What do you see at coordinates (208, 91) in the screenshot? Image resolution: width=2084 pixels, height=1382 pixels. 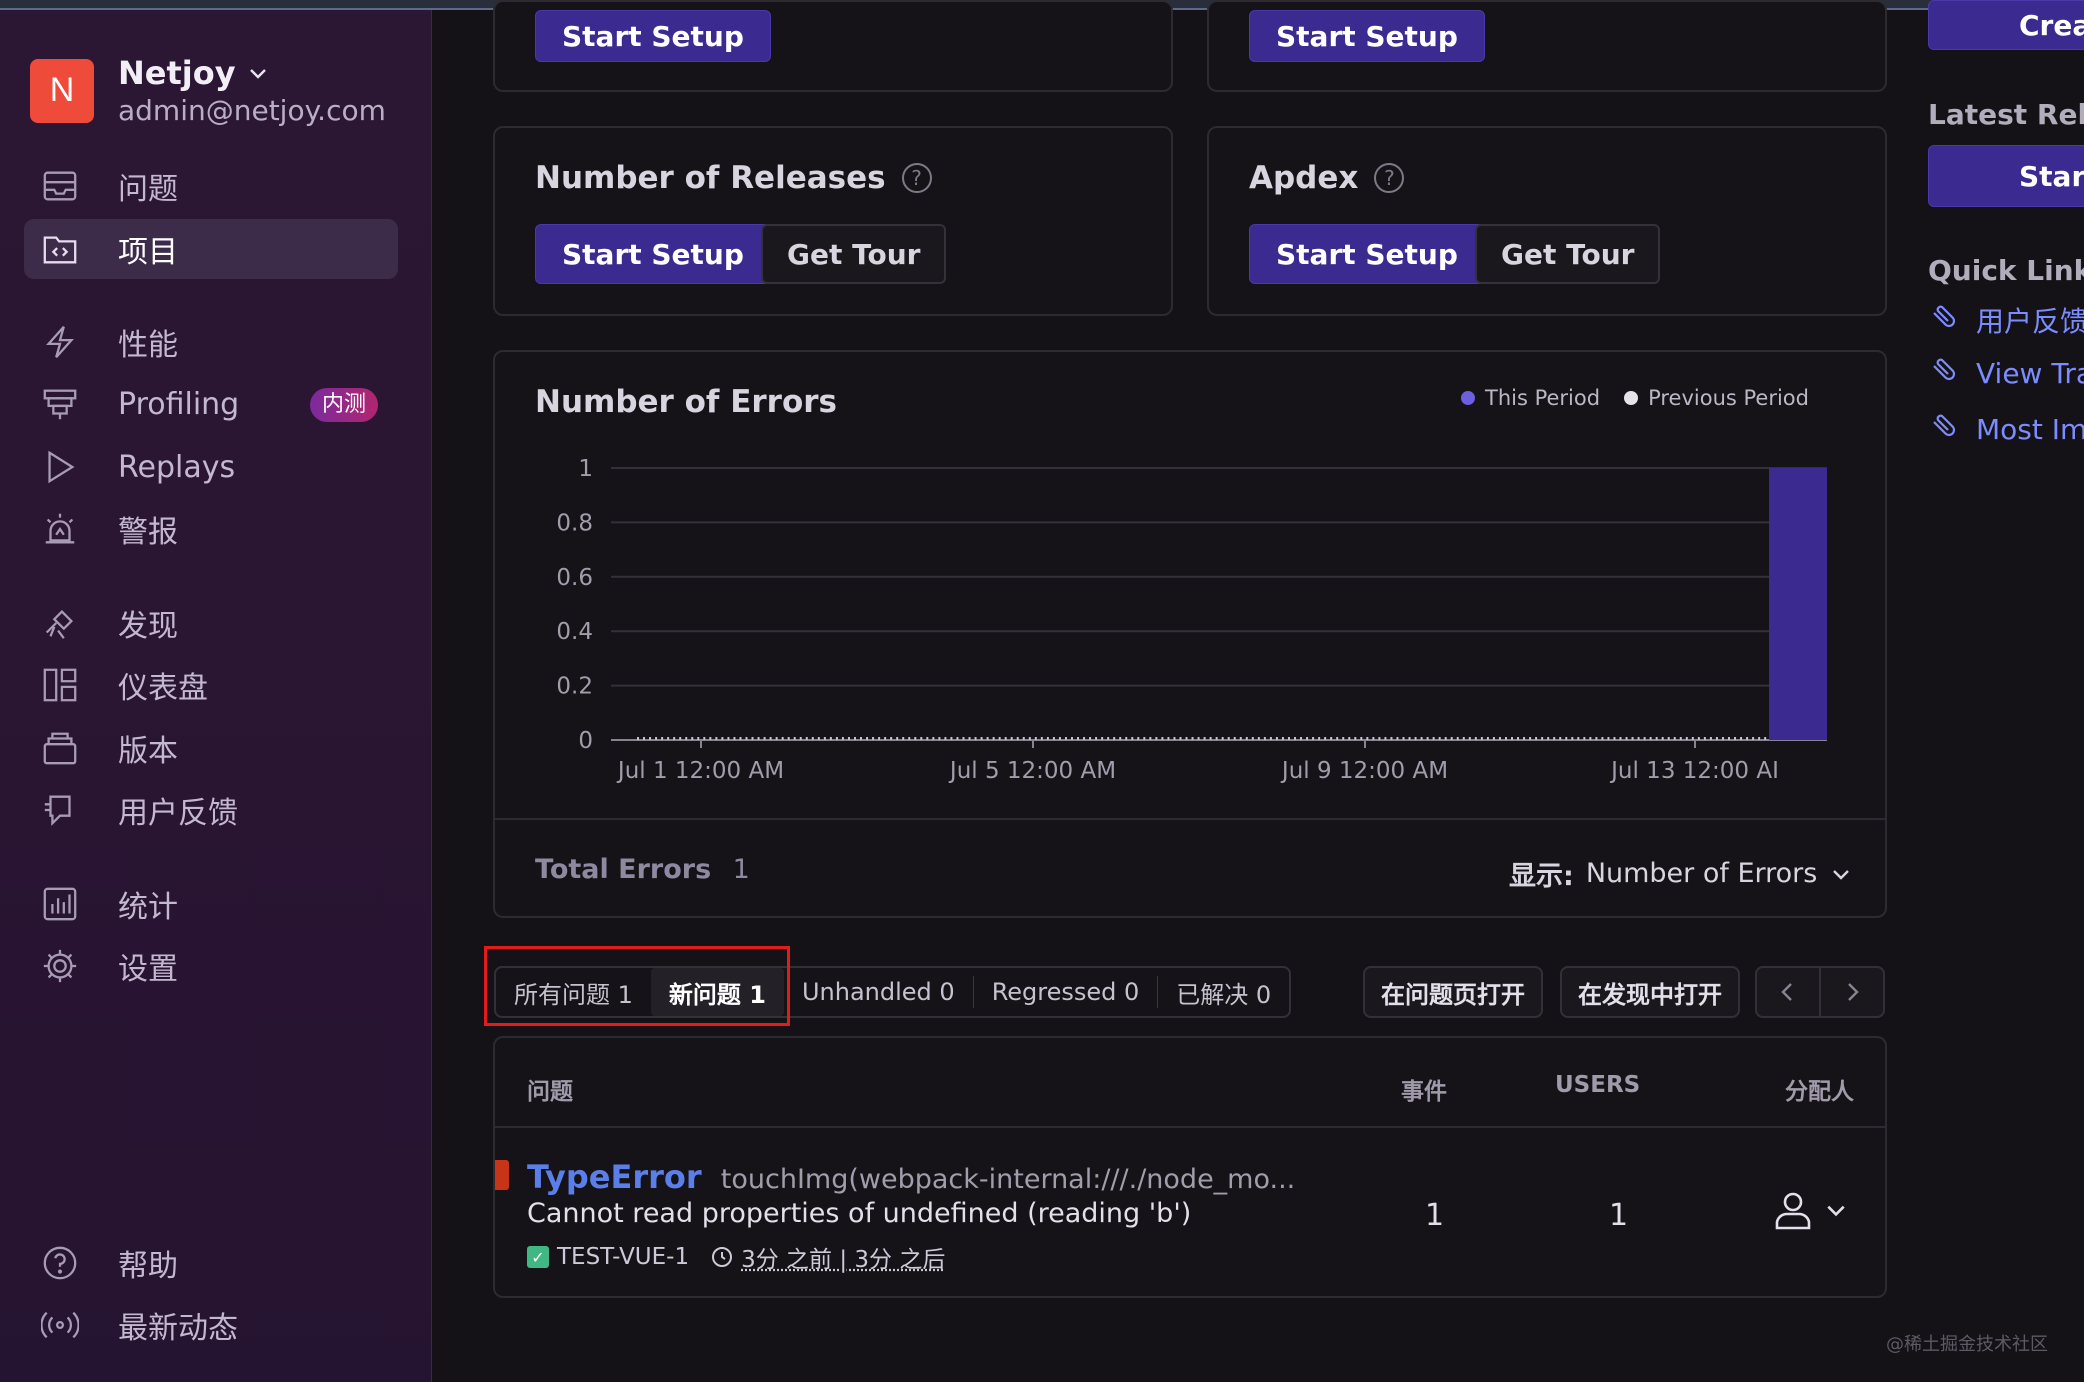 I see `org-switcher: N Netjoy admin@netjoy.com` at bounding box center [208, 91].